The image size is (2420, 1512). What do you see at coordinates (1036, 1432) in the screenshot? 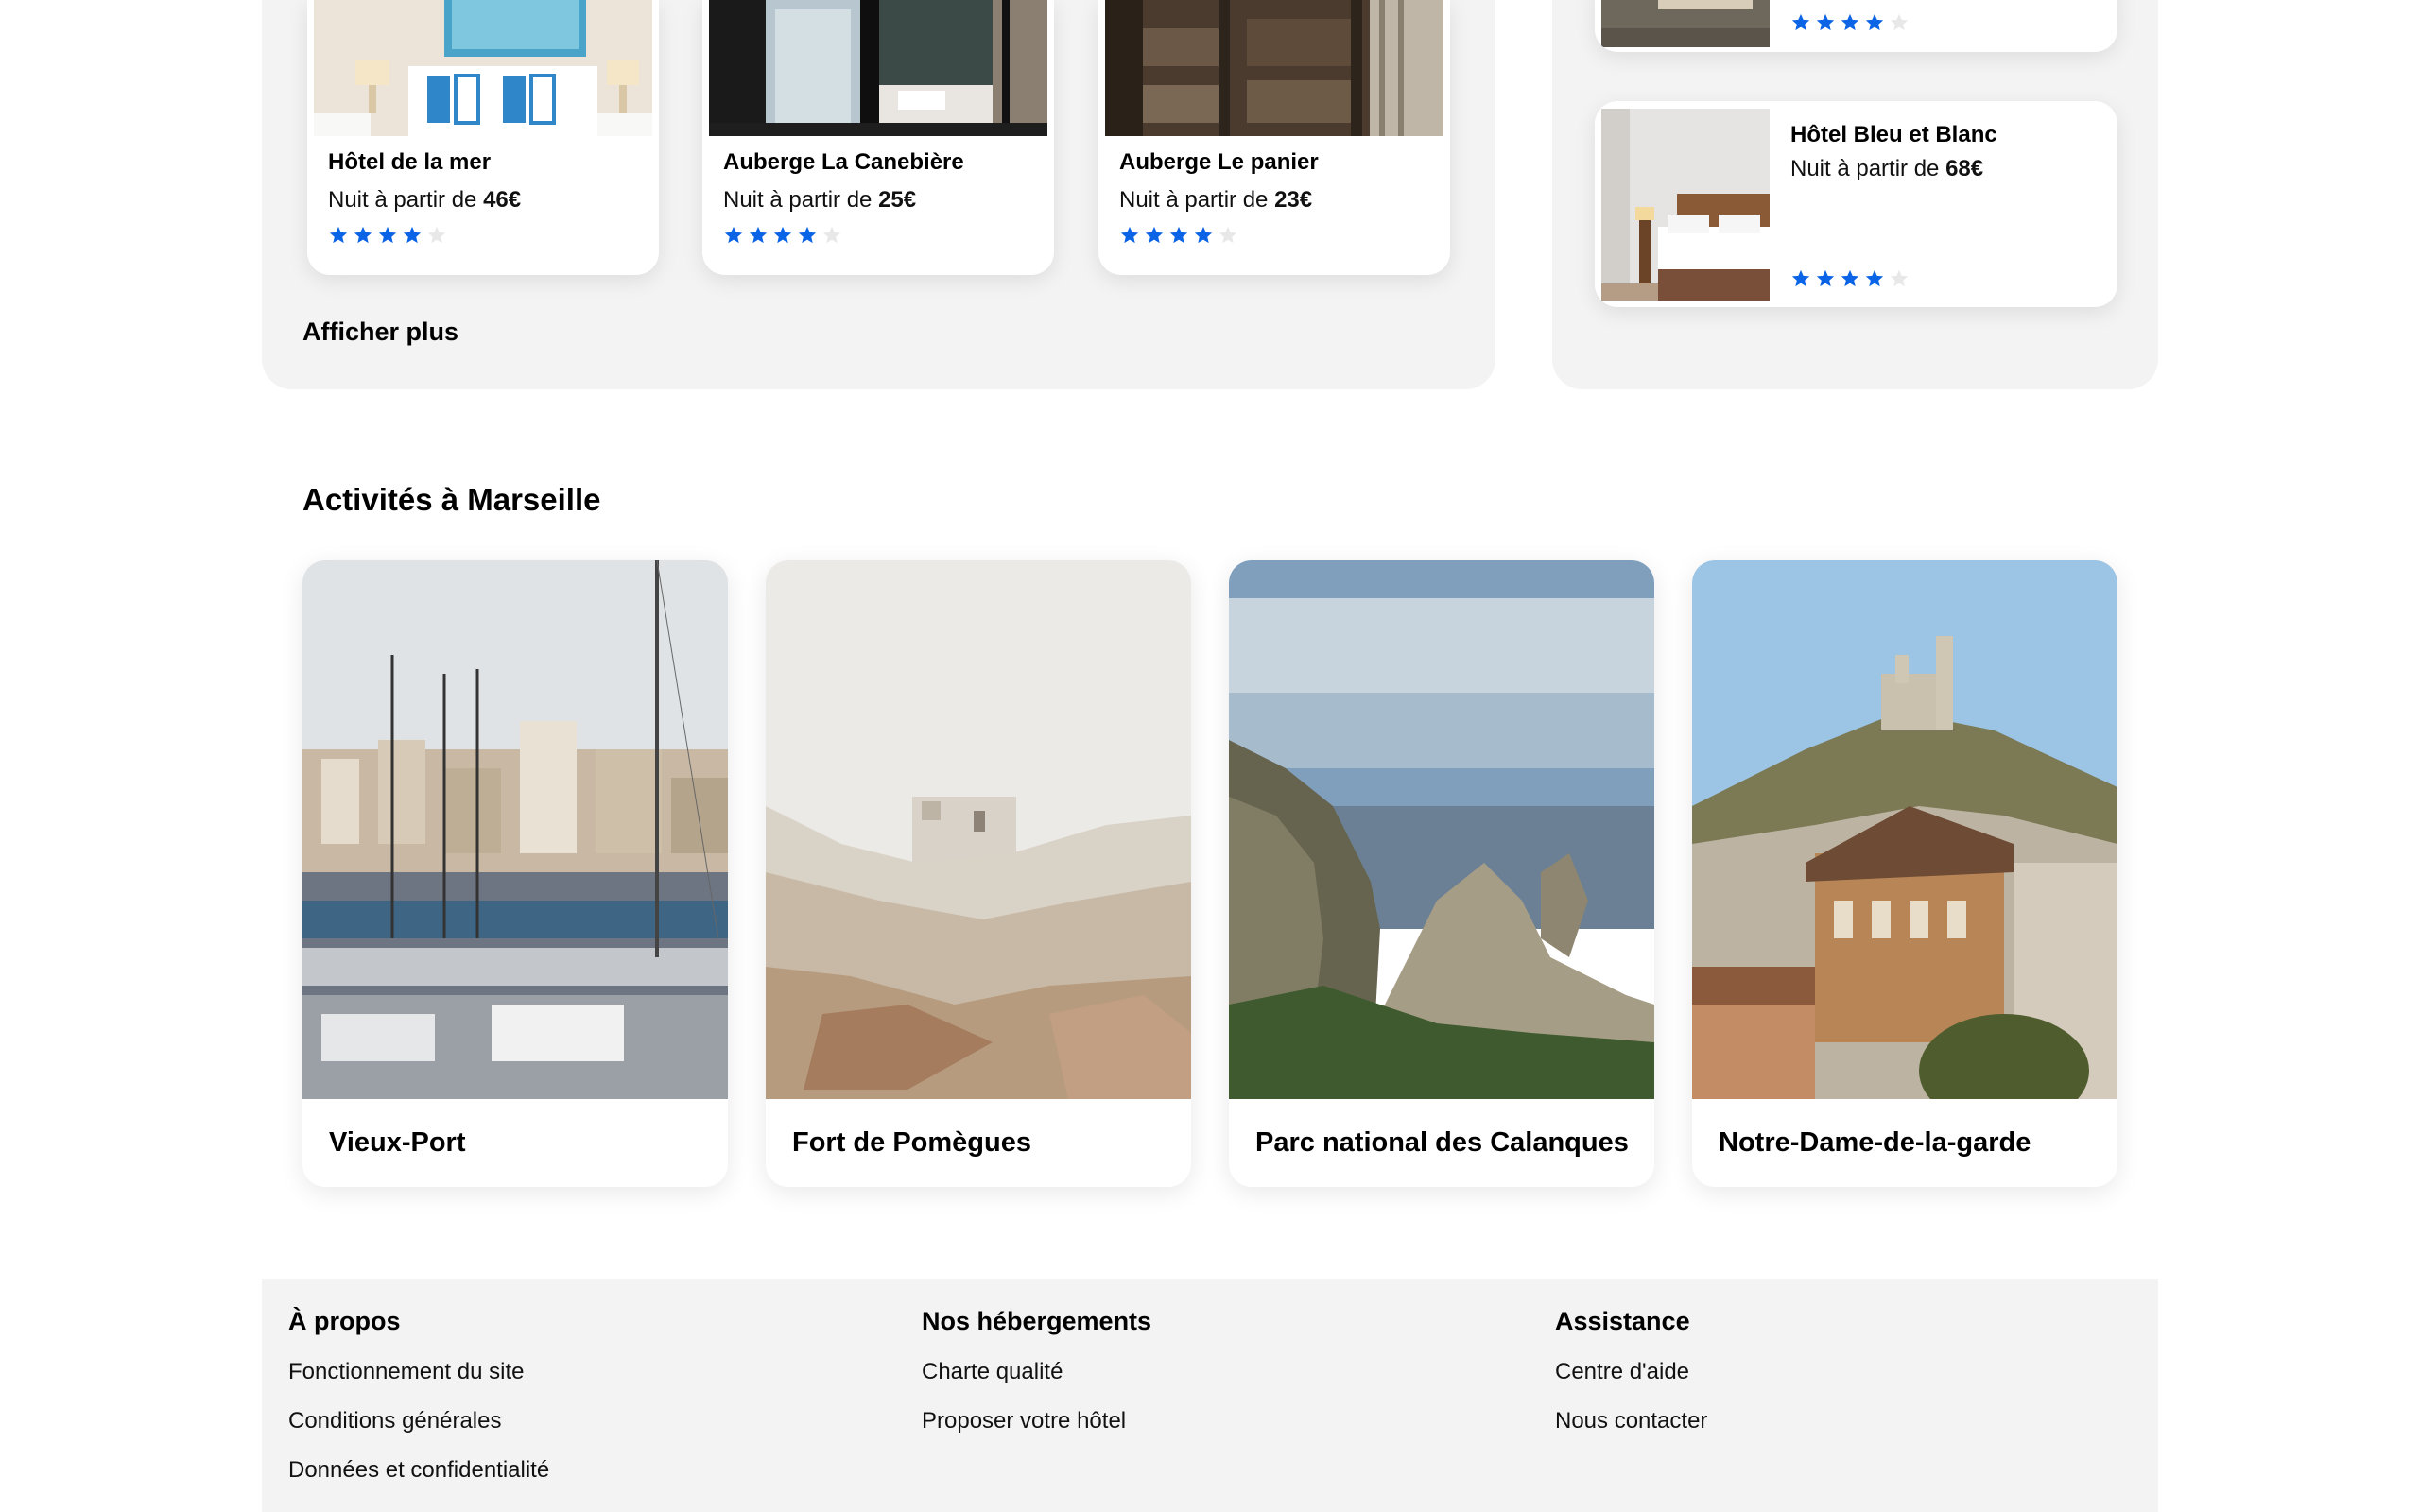
I see `footer-link: Proposer votre hôtel` at bounding box center [1036, 1432].